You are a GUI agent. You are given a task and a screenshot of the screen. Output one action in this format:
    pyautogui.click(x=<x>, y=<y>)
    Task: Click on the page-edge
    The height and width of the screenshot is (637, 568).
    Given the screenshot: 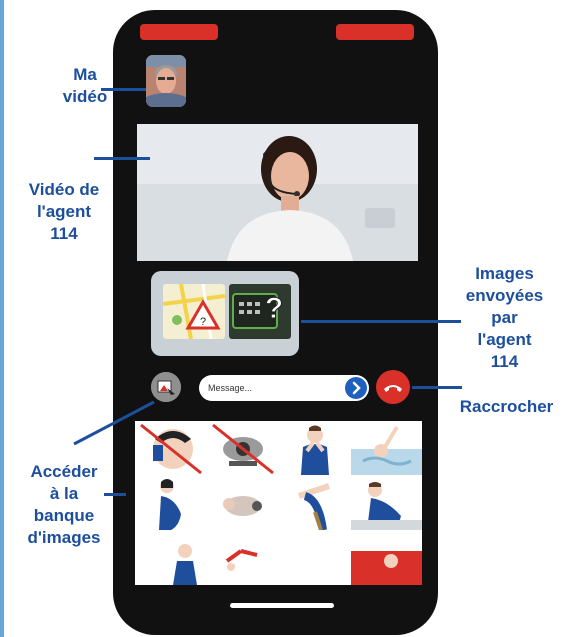 What is the action you would take?
    pyautogui.click(x=2, y=318)
    